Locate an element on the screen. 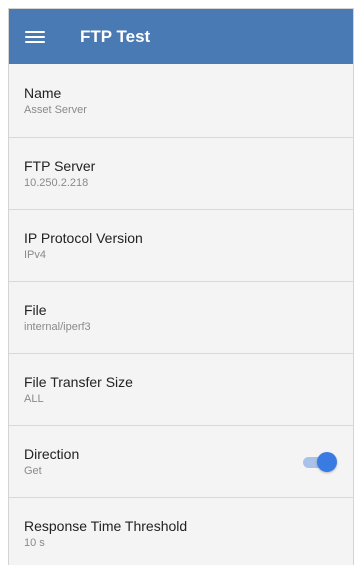 The image size is (363, 565). setting-value: 10.250.2.218 is located at coordinates (56, 182).